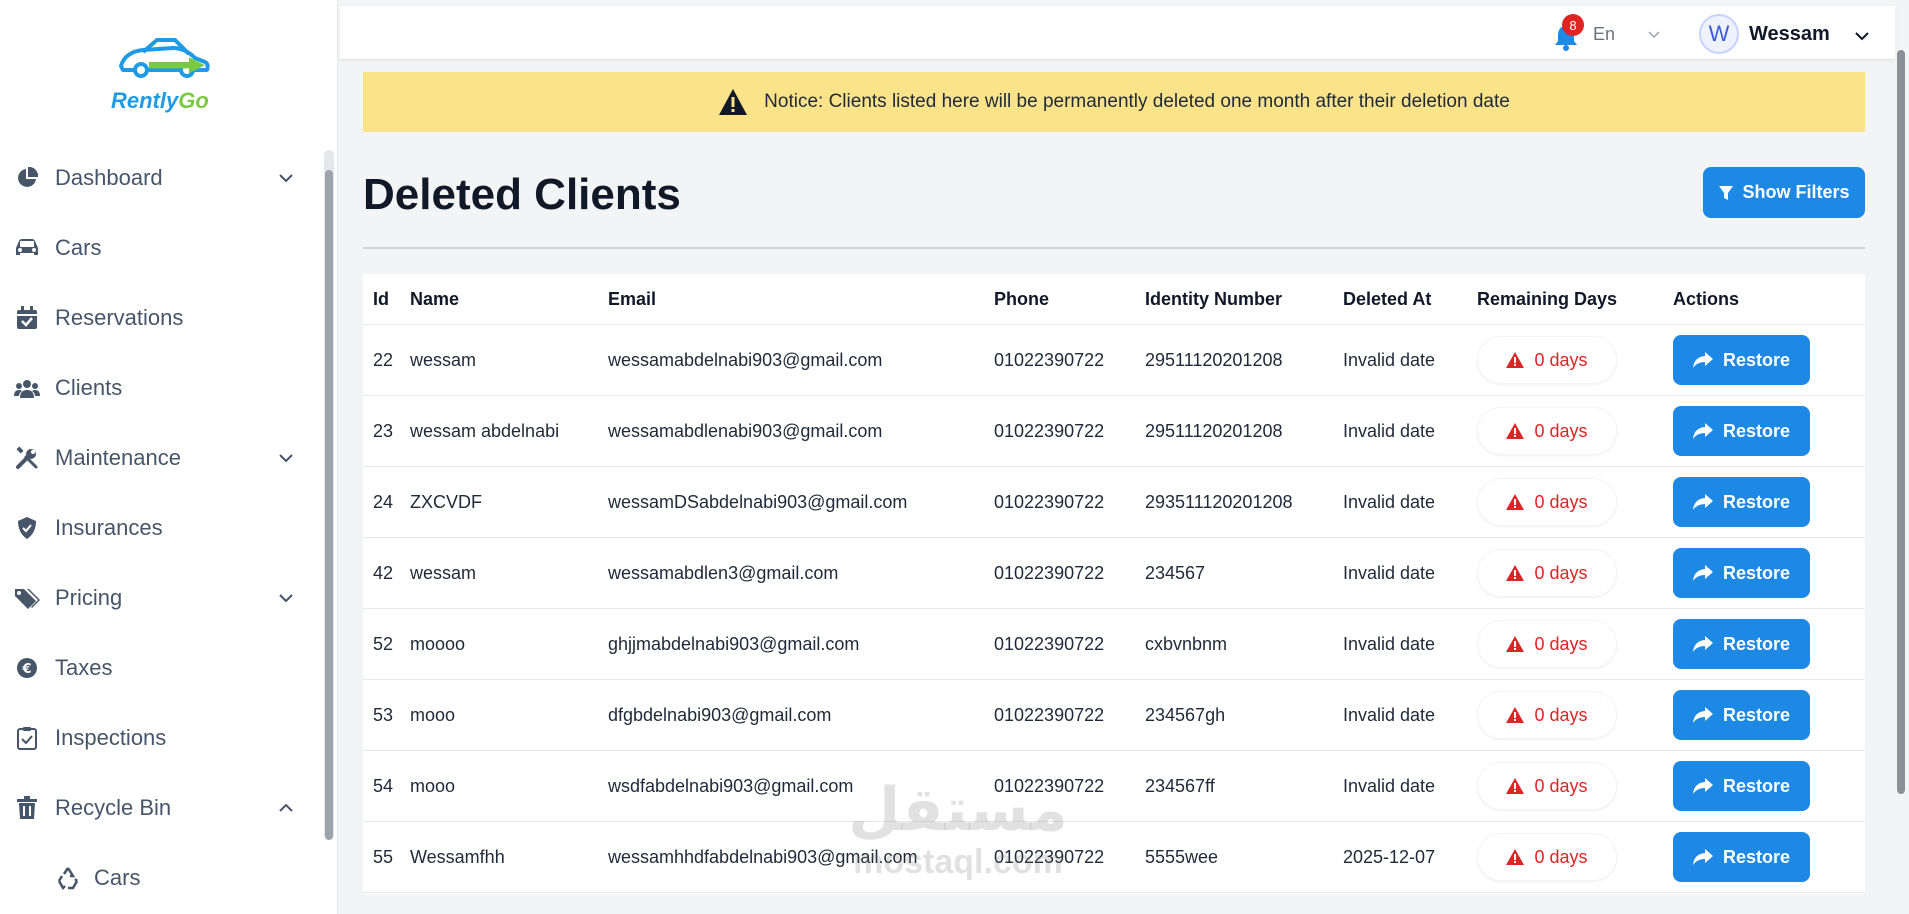 Image resolution: width=1909 pixels, height=914 pixels. Describe the element at coordinates (155, 878) in the screenshot. I see `sidebar-subitem-recycle-cars: Cars` at that location.